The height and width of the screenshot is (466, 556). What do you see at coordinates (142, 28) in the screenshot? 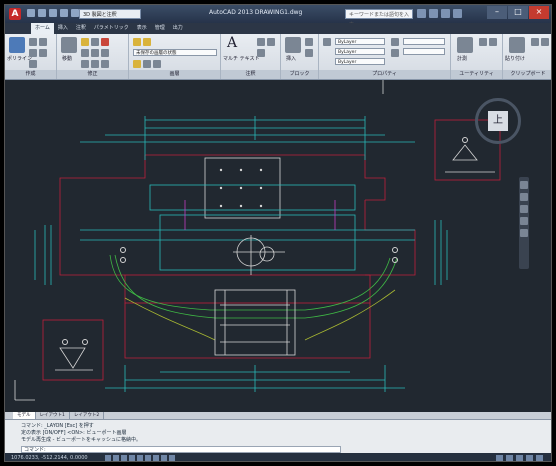
I see `tab-view: 表示` at bounding box center [142, 28].